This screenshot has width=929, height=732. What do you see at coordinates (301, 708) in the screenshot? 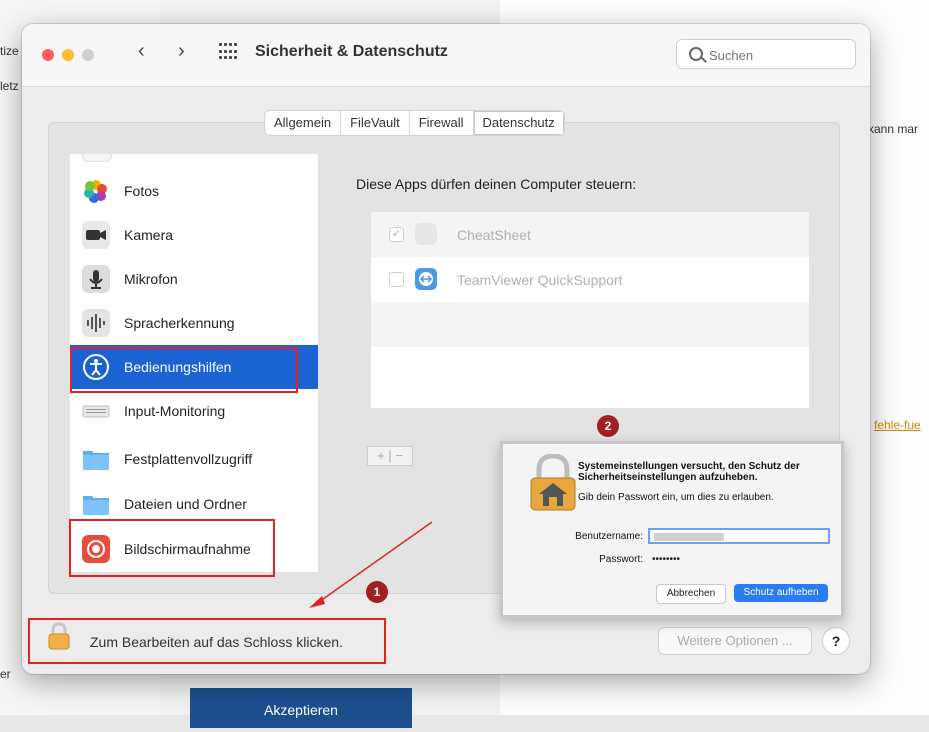
I see `accept-button: Akzeptieren` at bounding box center [301, 708].